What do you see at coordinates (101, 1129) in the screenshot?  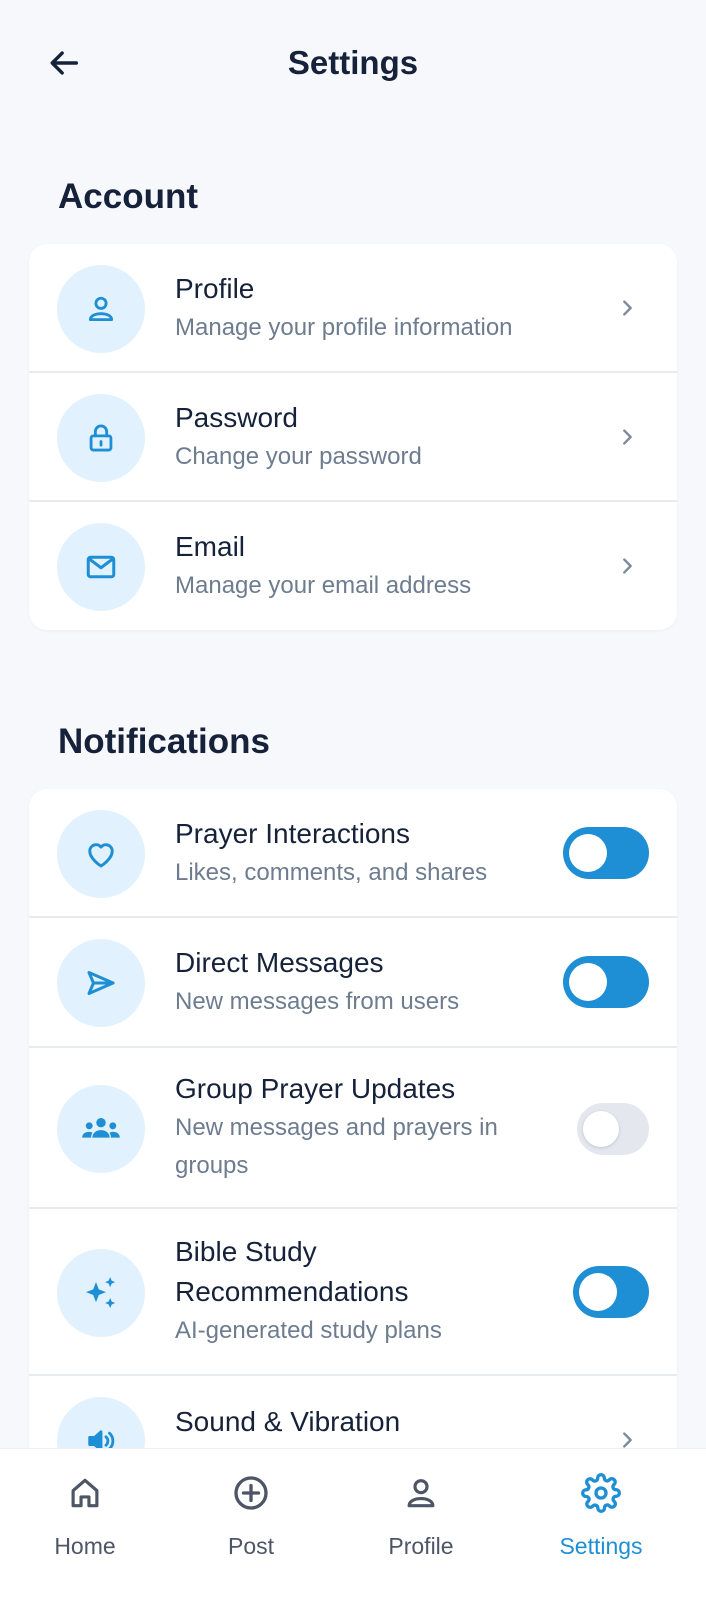 I see `group-icon` at bounding box center [101, 1129].